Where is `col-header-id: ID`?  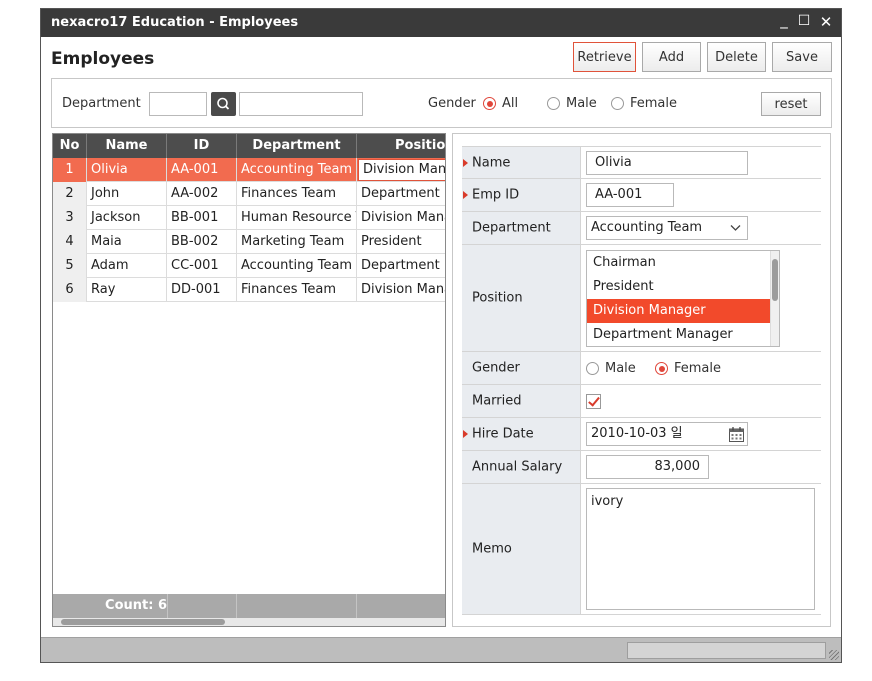 col-header-id: ID is located at coordinates (202, 146).